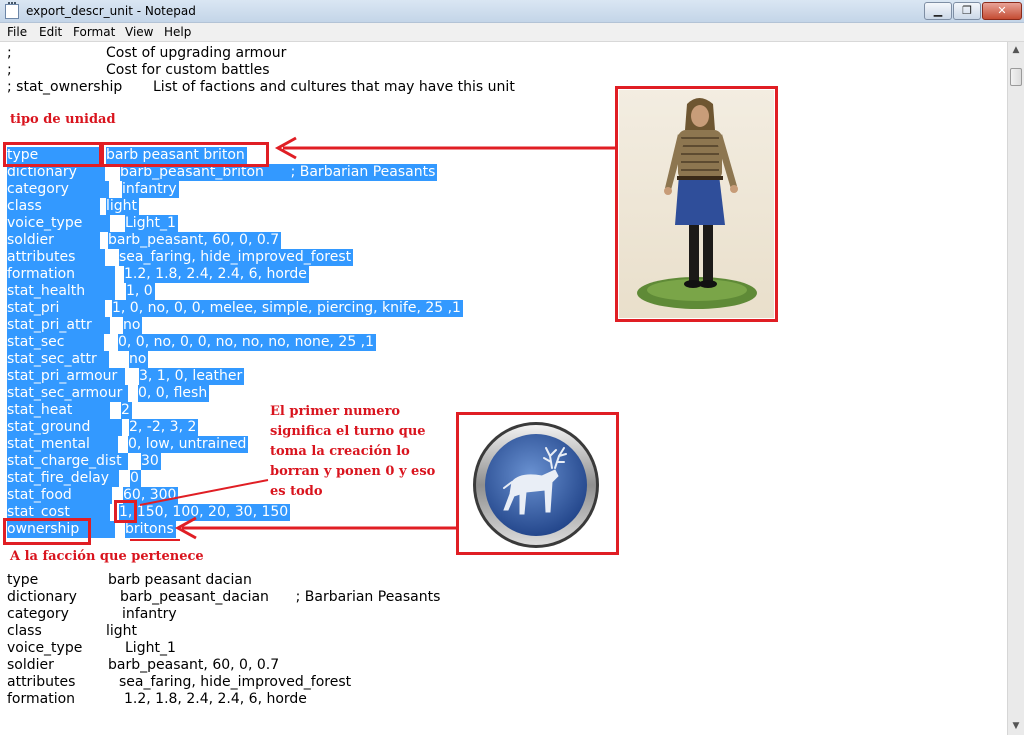  What do you see at coordinates (1016, 50) in the screenshot?
I see `scroll-up-arrow-icon: ▲` at bounding box center [1016, 50].